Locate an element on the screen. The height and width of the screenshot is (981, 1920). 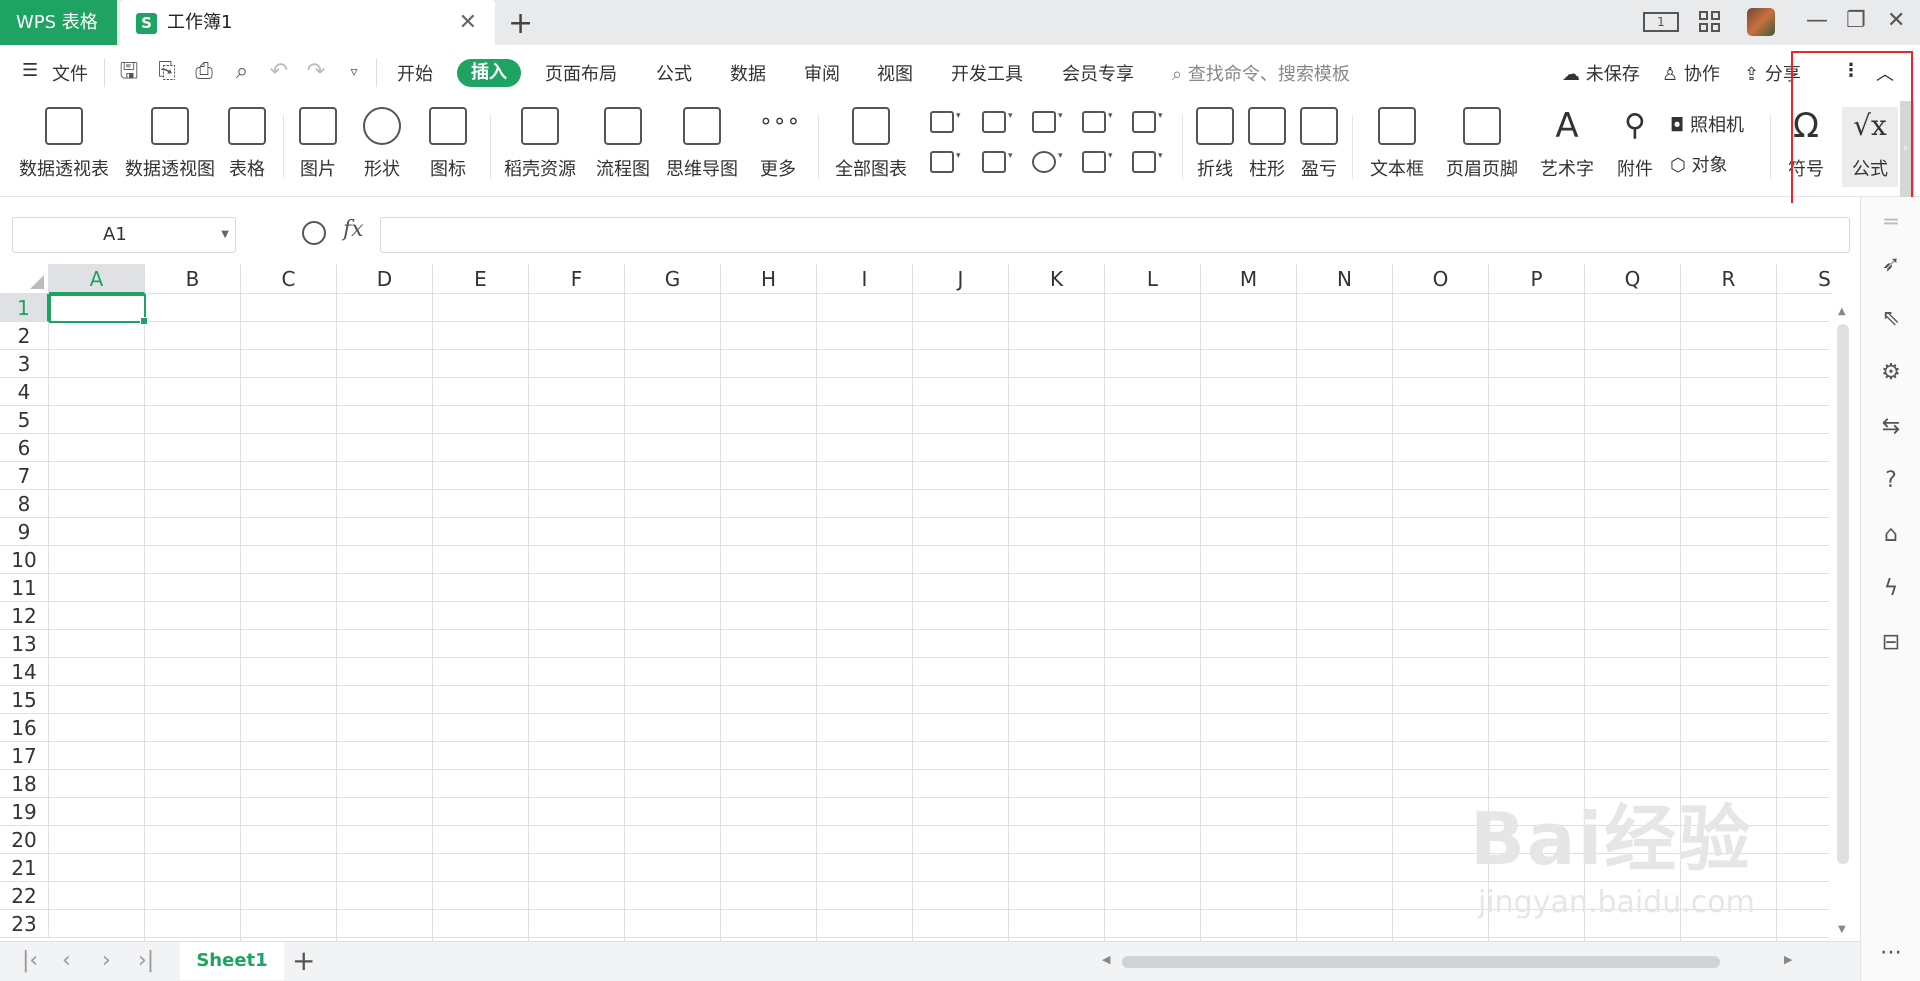
row-header: 23 is located at coordinates (24, 924).